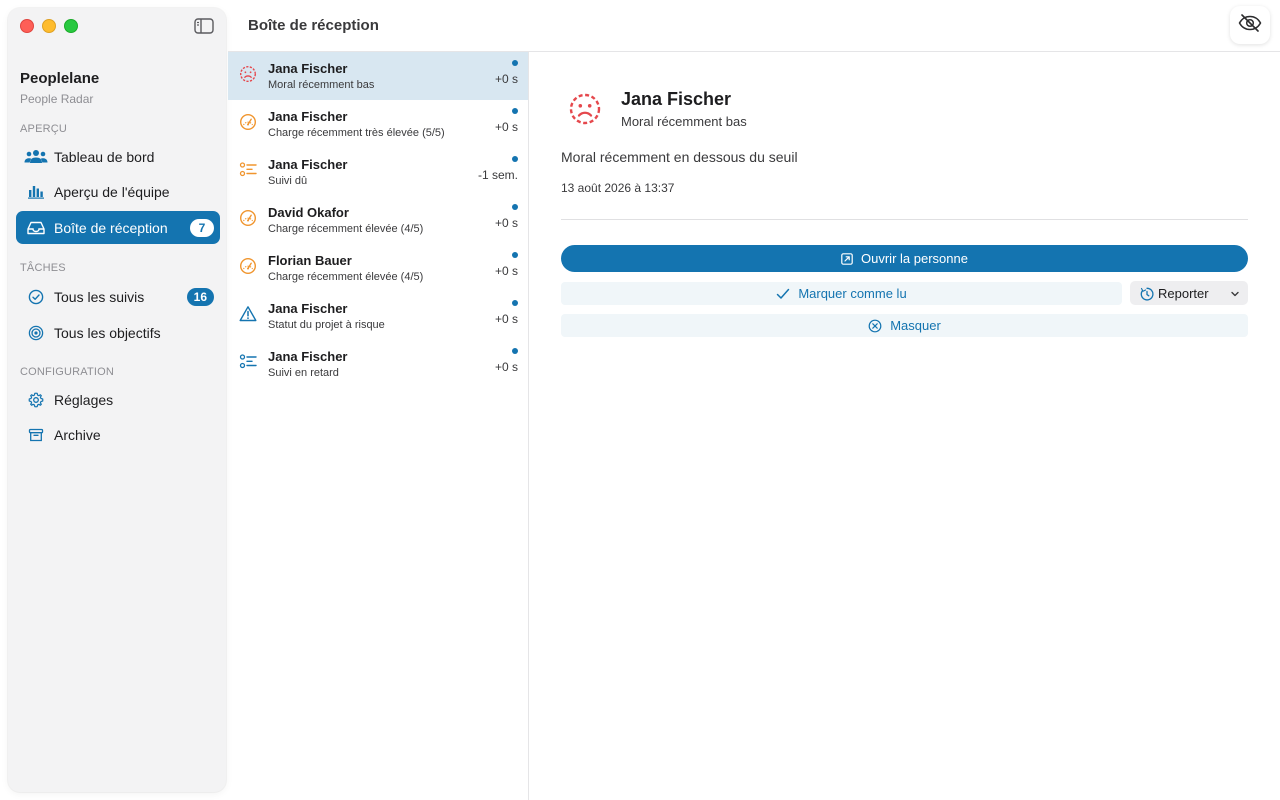 The height and width of the screenshot is (800, 1280). What do you see at coordinates (528, 426) in the screenshot?
I see `list-divider` at bounding box center [528, 426].